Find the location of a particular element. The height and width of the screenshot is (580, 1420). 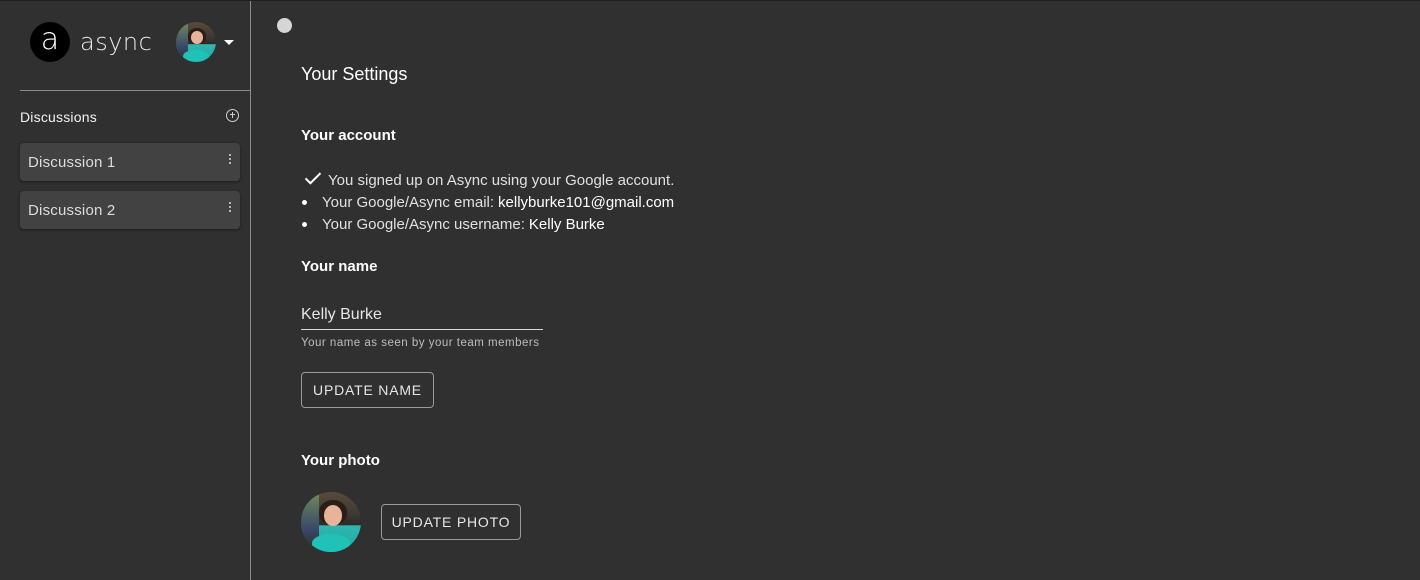

sidebar-divider is located at coordinates (135, 90).